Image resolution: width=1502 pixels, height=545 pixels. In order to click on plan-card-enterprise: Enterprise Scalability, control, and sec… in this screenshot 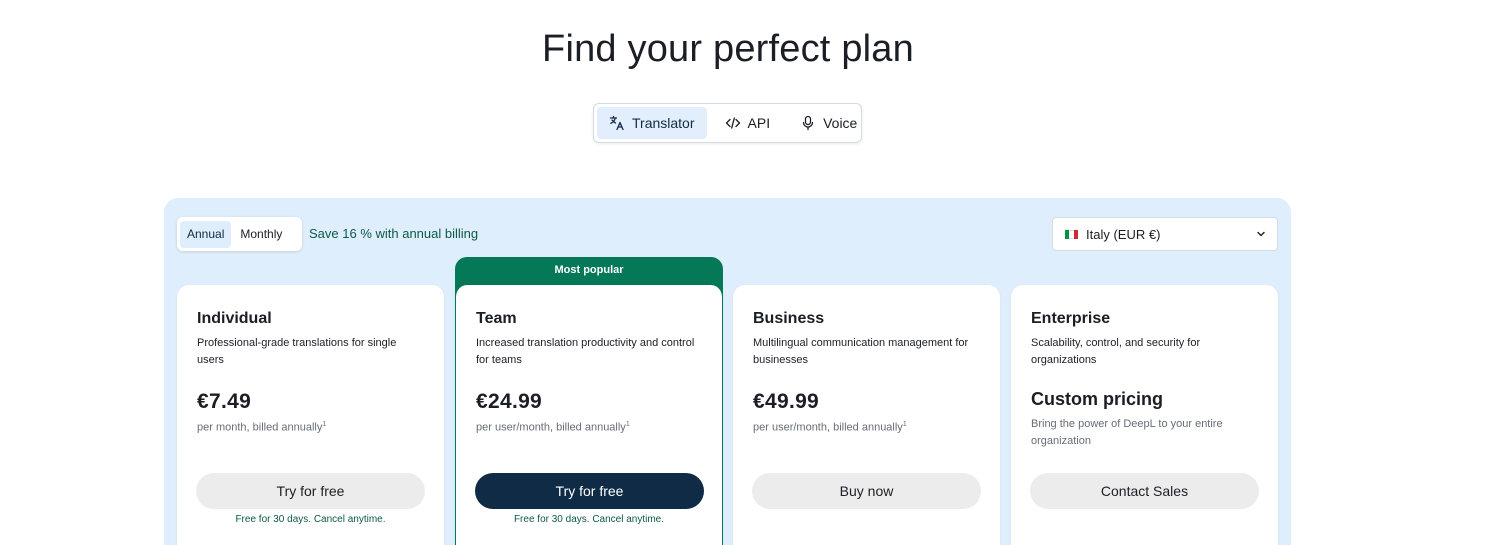, I will do `click(1144, 415)`.